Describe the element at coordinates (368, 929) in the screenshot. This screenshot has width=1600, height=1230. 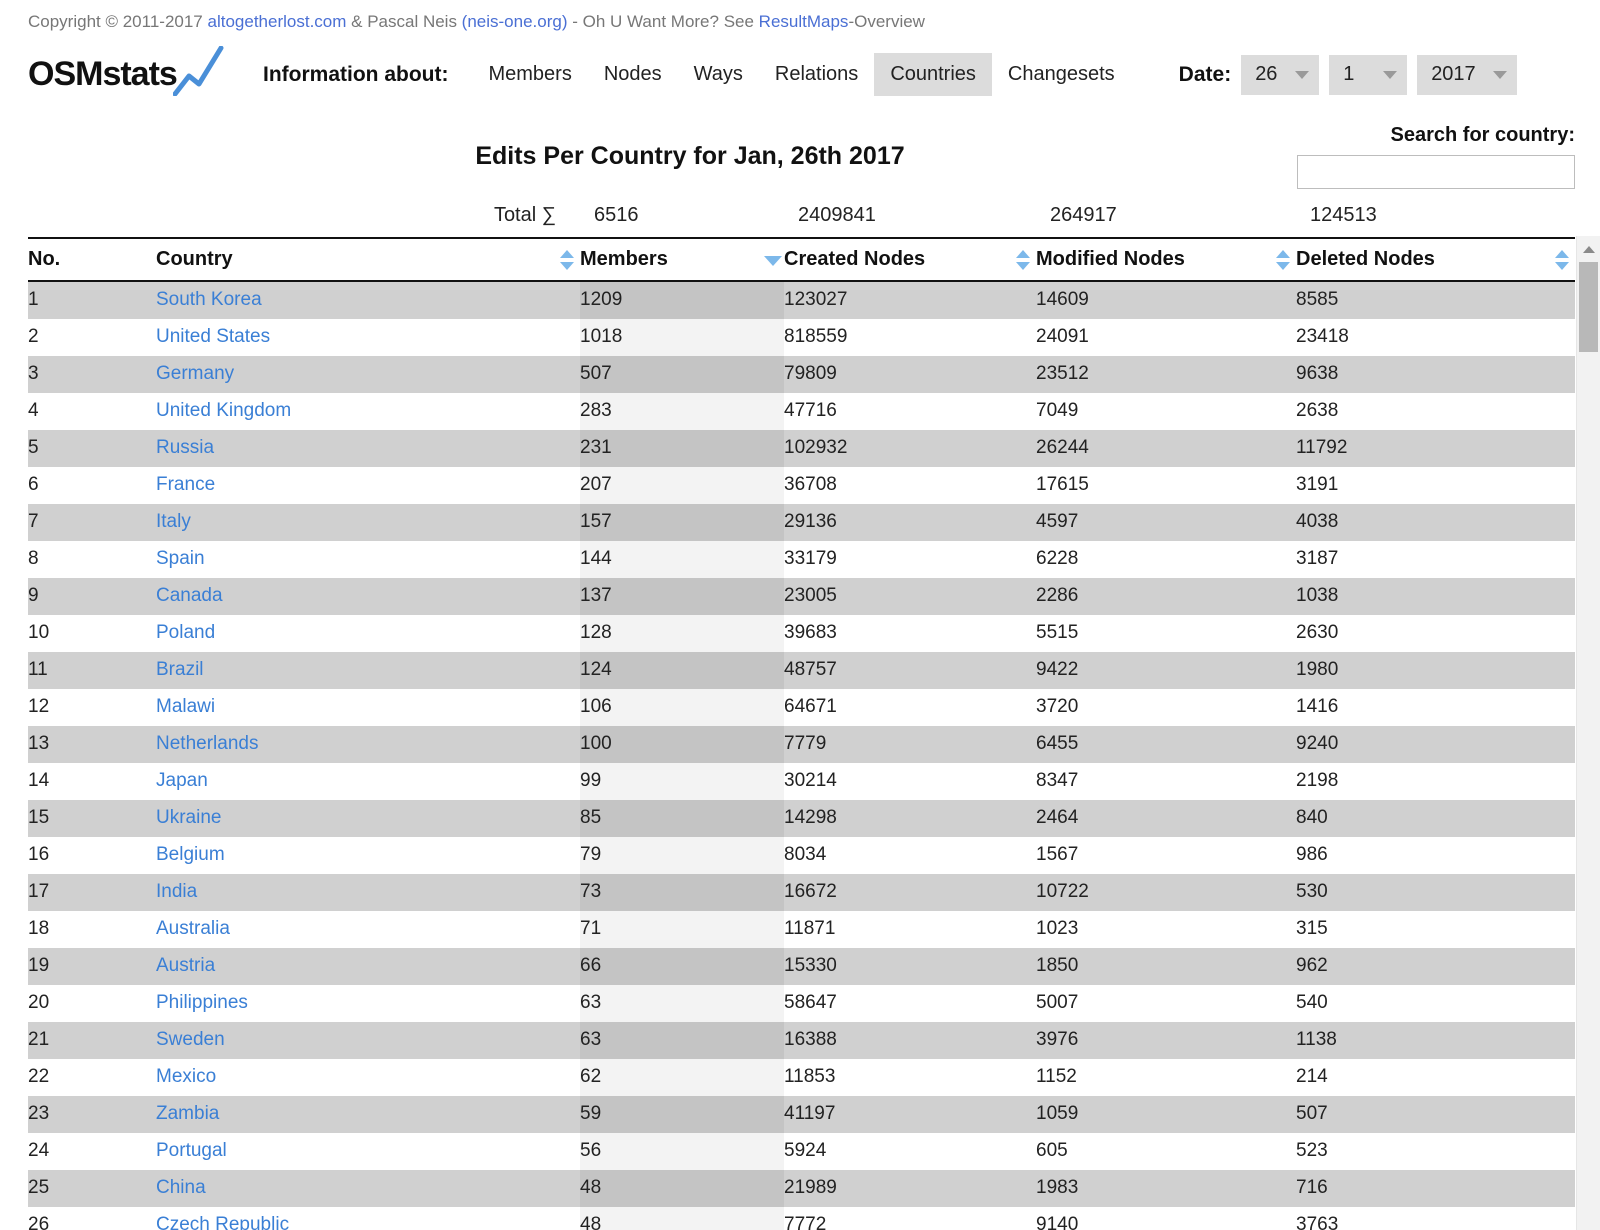
I see `cell-country: Australia` at that location.